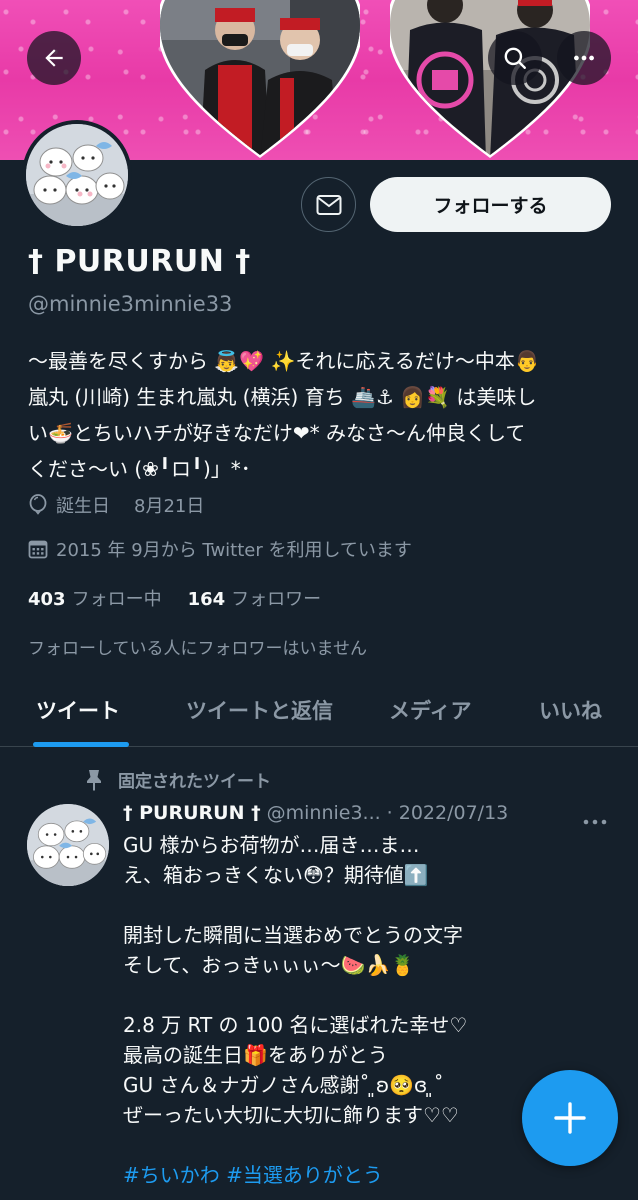  What do you see at coordinates (169, 506) in the screenshot?
I see `birthday-value: 8月21日` at bounding box center [169, 506].